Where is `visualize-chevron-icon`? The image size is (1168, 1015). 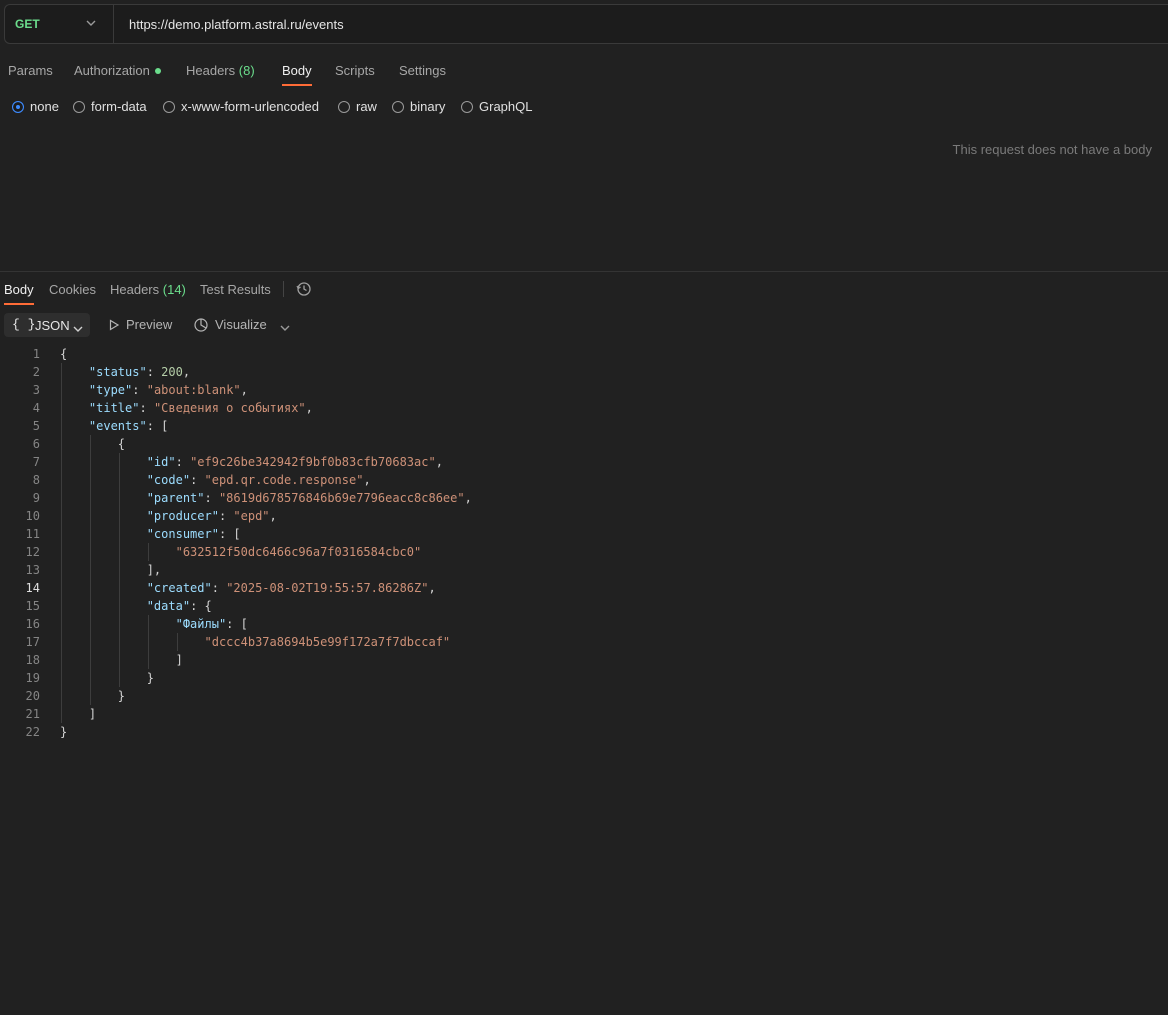
visualize-chevron-icon is located at coordinates (285, 327).